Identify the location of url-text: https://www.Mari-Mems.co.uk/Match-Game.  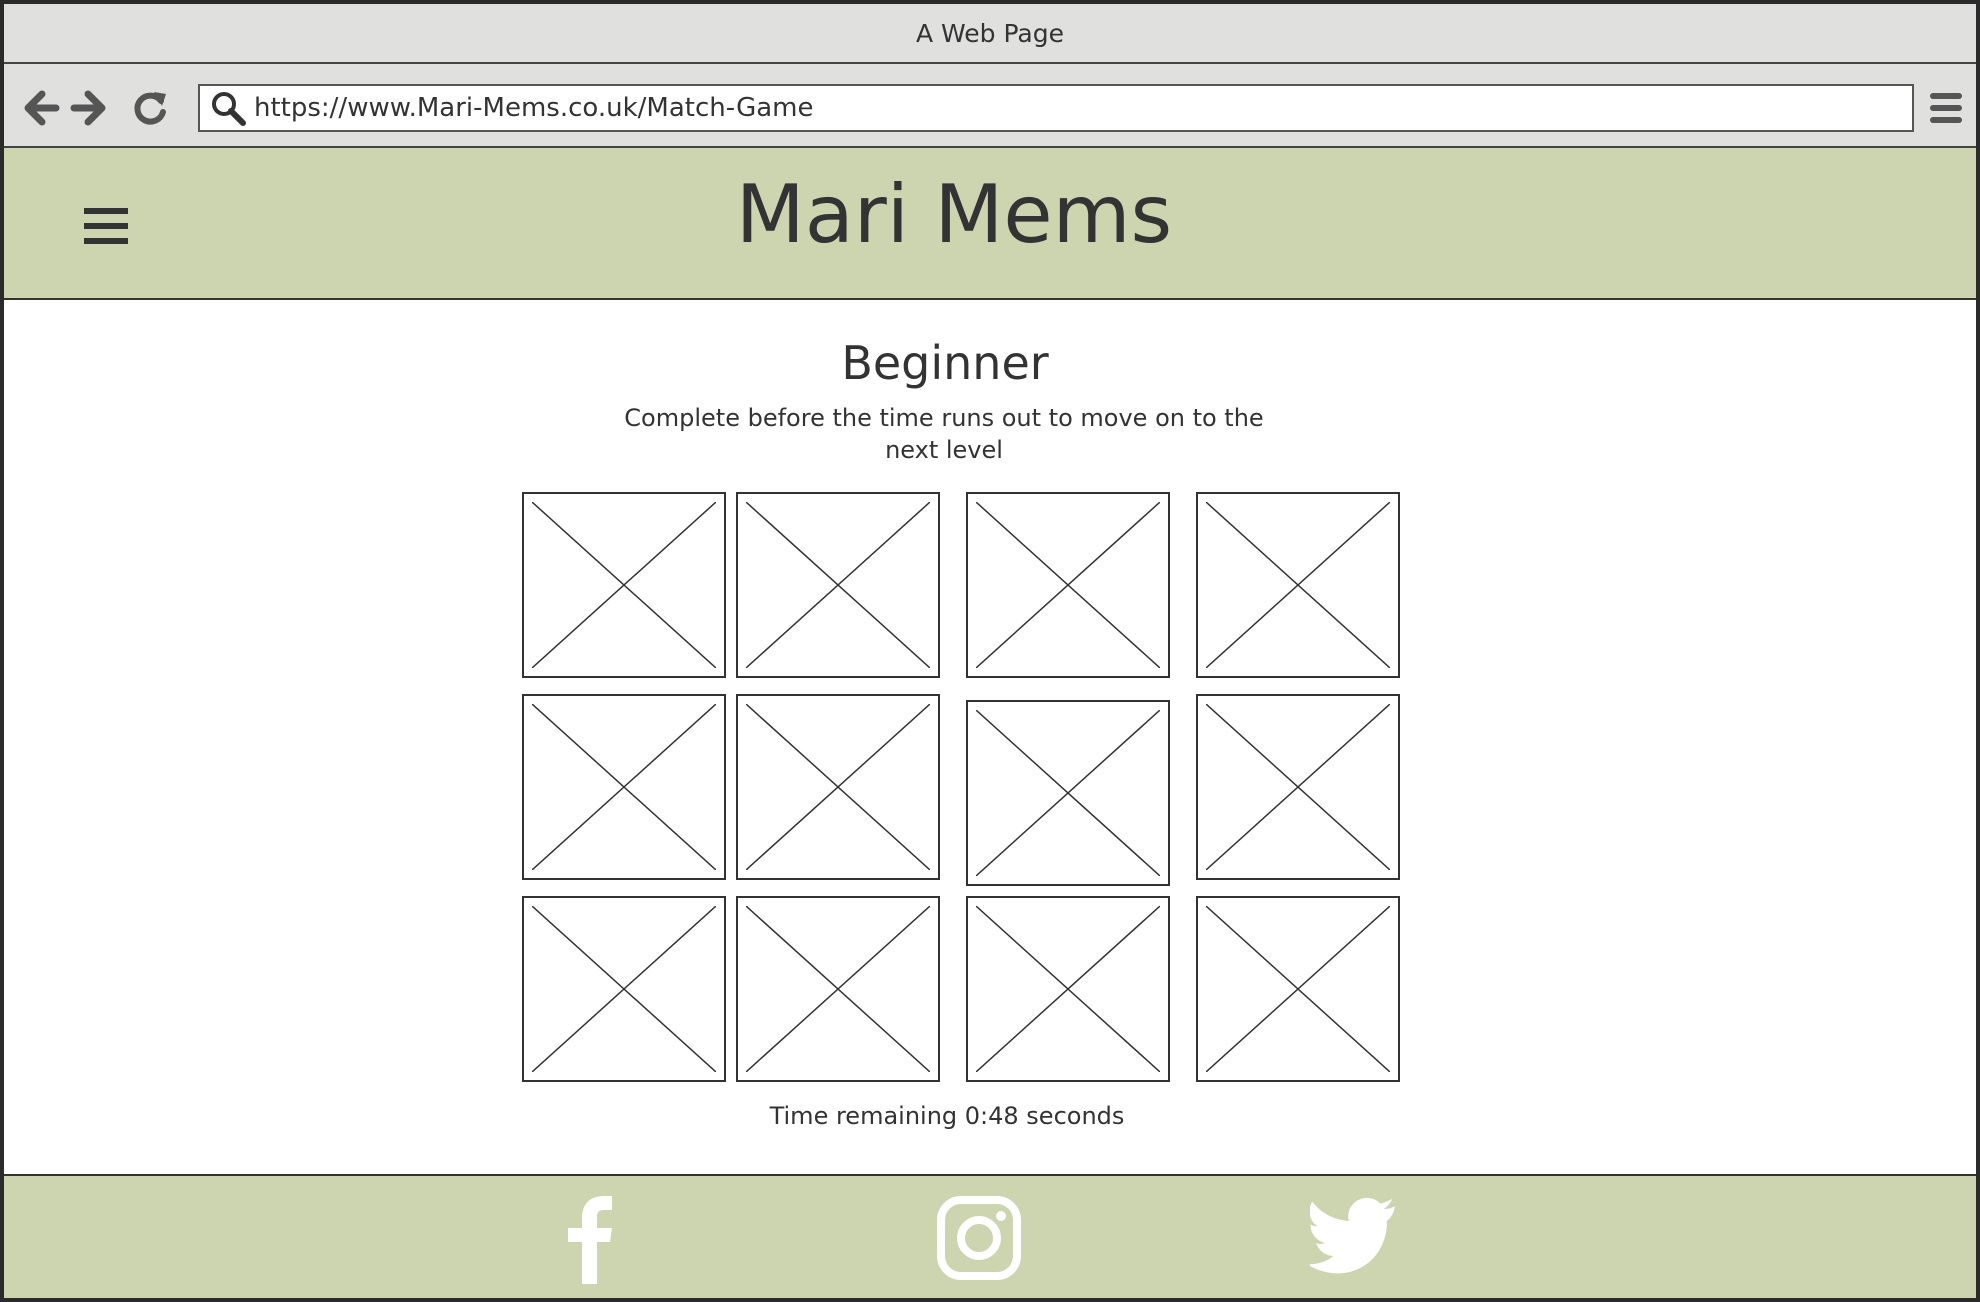
(534, 108).